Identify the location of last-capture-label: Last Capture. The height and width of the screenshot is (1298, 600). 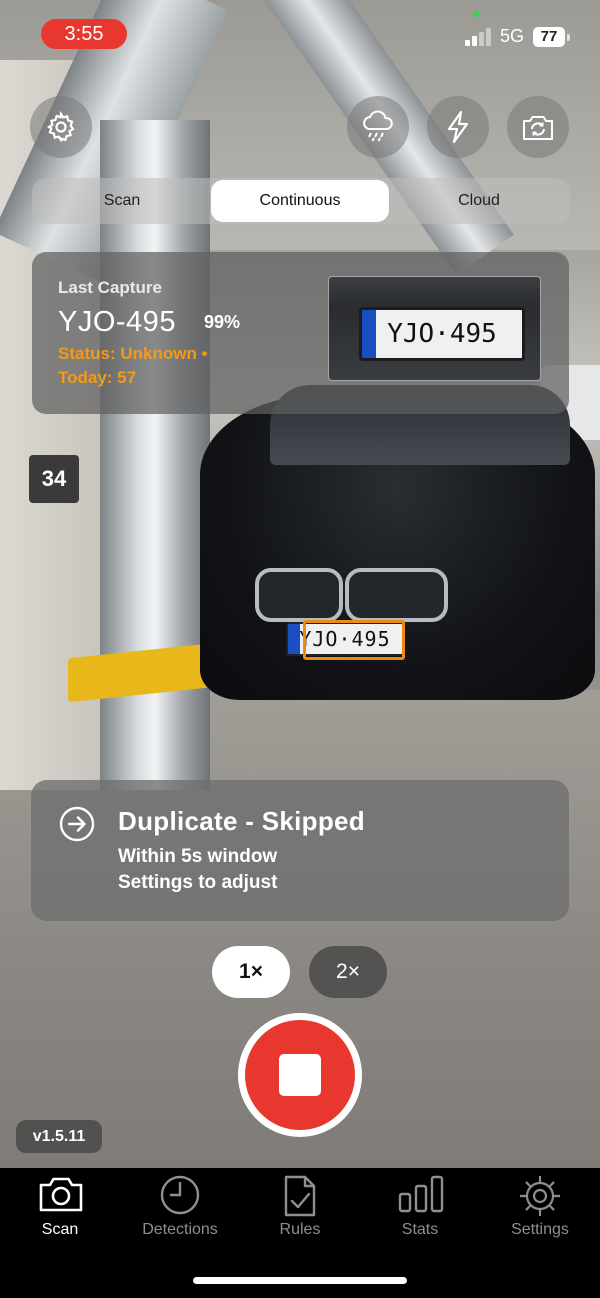
(110, 287).